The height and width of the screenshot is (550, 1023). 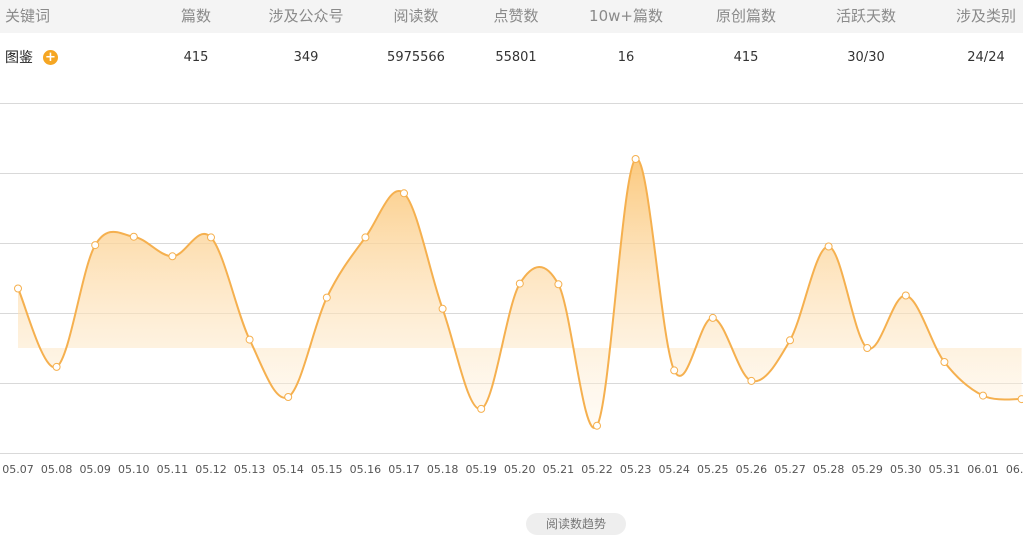 What do you see at coordinates (516, 57) in the screenshot?
I see `likes-value: 55801` at bounding box center [516, 57].